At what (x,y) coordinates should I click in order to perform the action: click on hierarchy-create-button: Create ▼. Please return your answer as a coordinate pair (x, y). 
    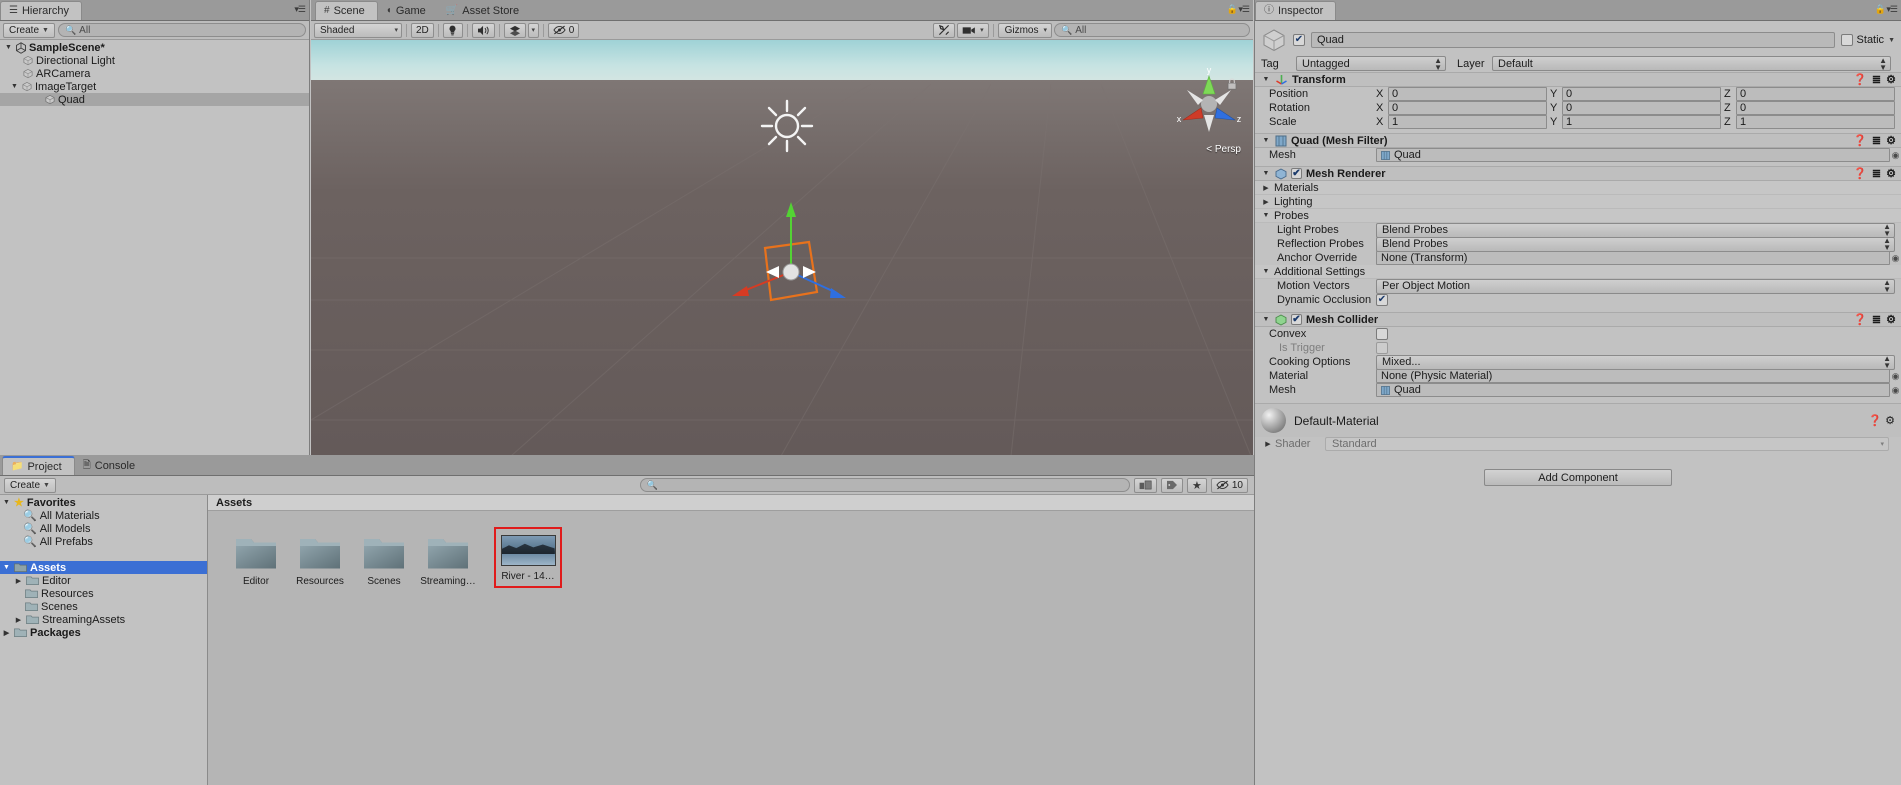
    Looking at the image, I should click on (29, 30).